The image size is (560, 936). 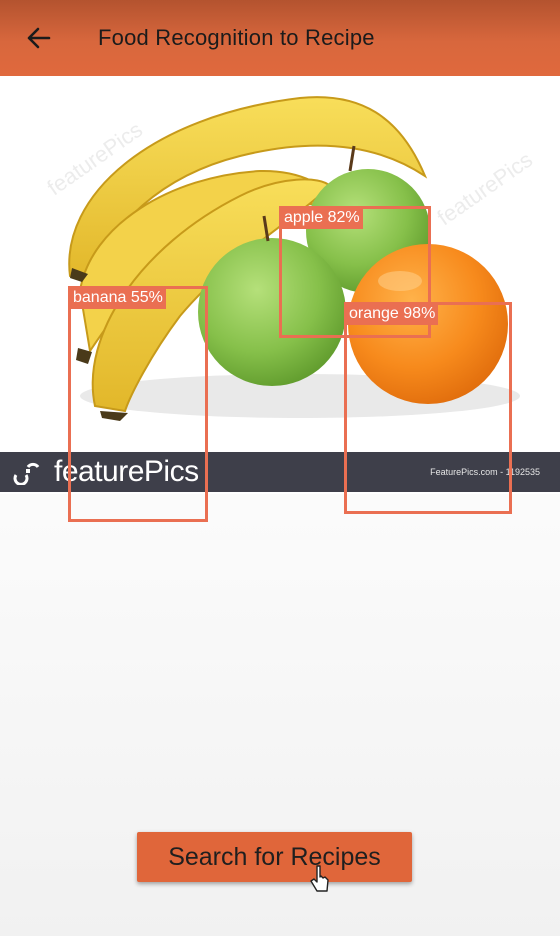 I want to click on arrow-left-icon, so click(x=39, y=38).